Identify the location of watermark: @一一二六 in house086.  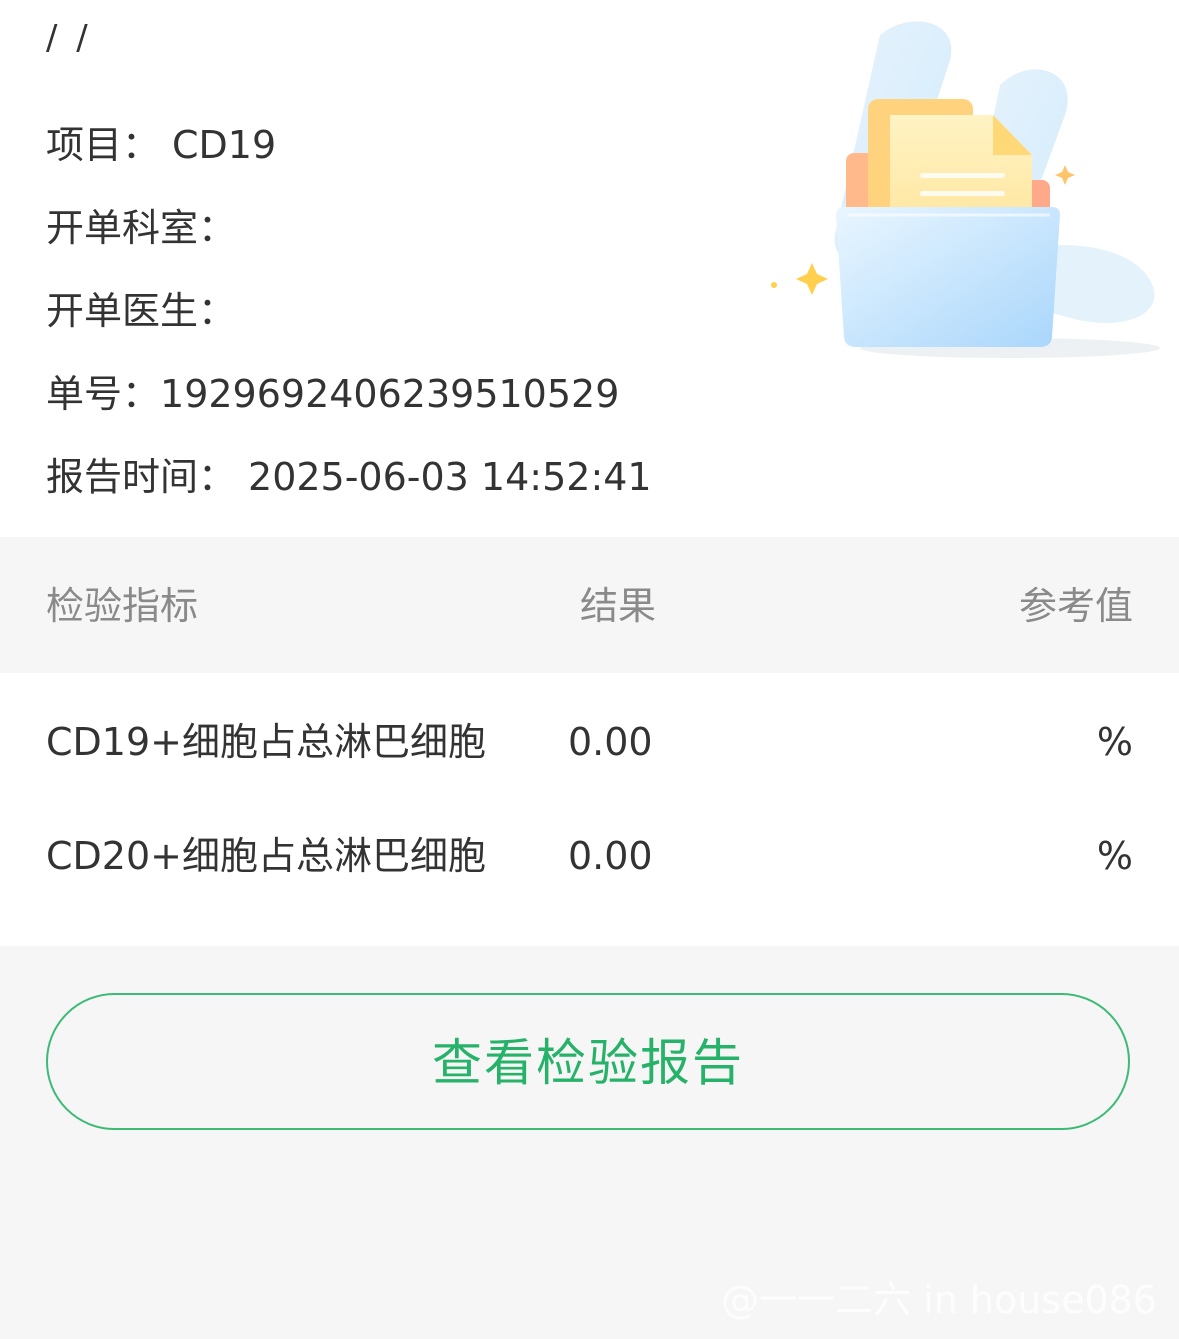
(939, 1300).